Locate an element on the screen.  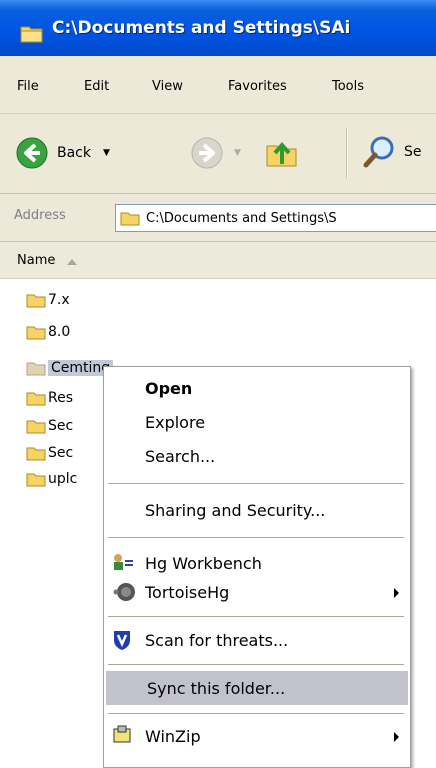
menu-edit: Edit is located at coordinates (96, 86).